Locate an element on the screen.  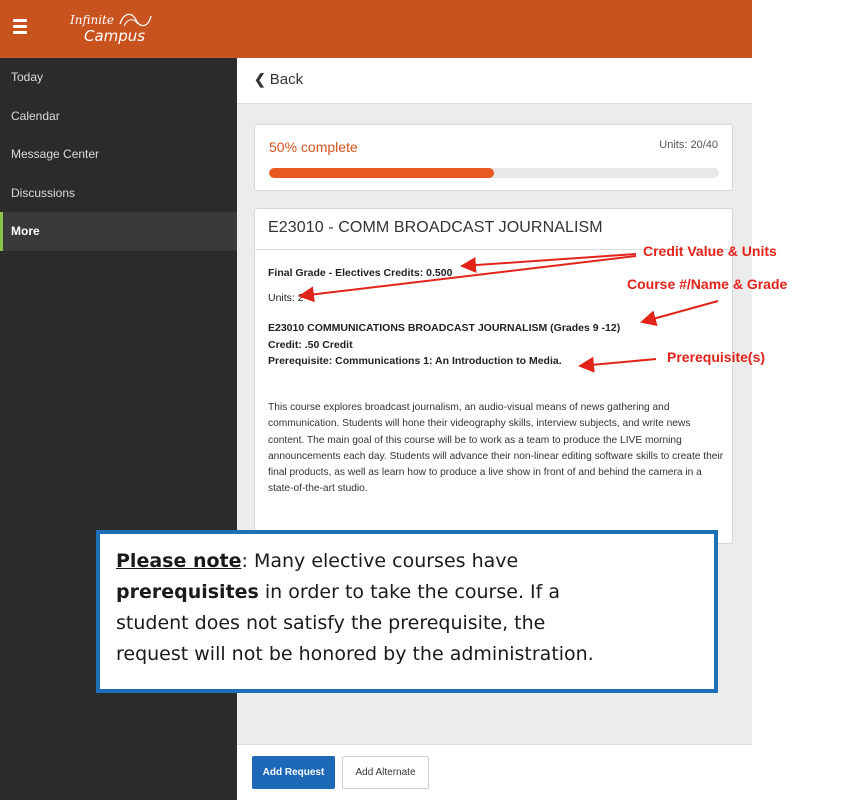
sidebar-item-message-center: Message Center is located at coordinates (118, 154).